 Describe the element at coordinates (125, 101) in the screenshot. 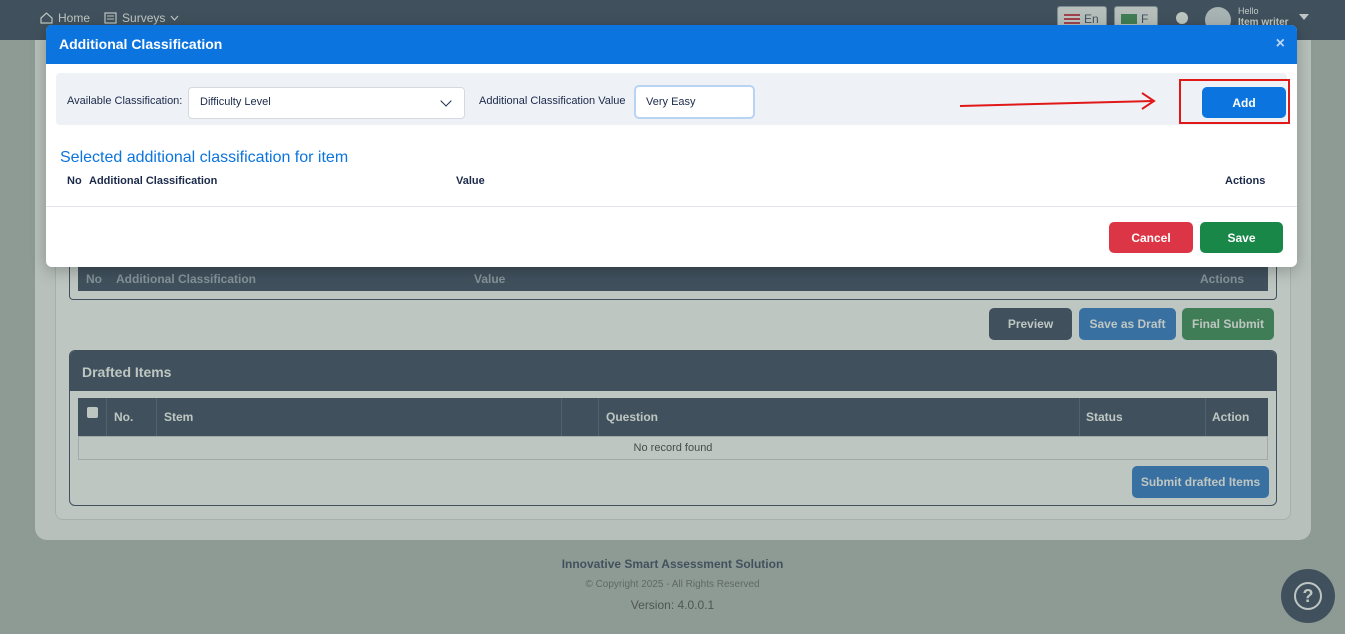

I see `available-classification-label: Available Classification:` at that location.